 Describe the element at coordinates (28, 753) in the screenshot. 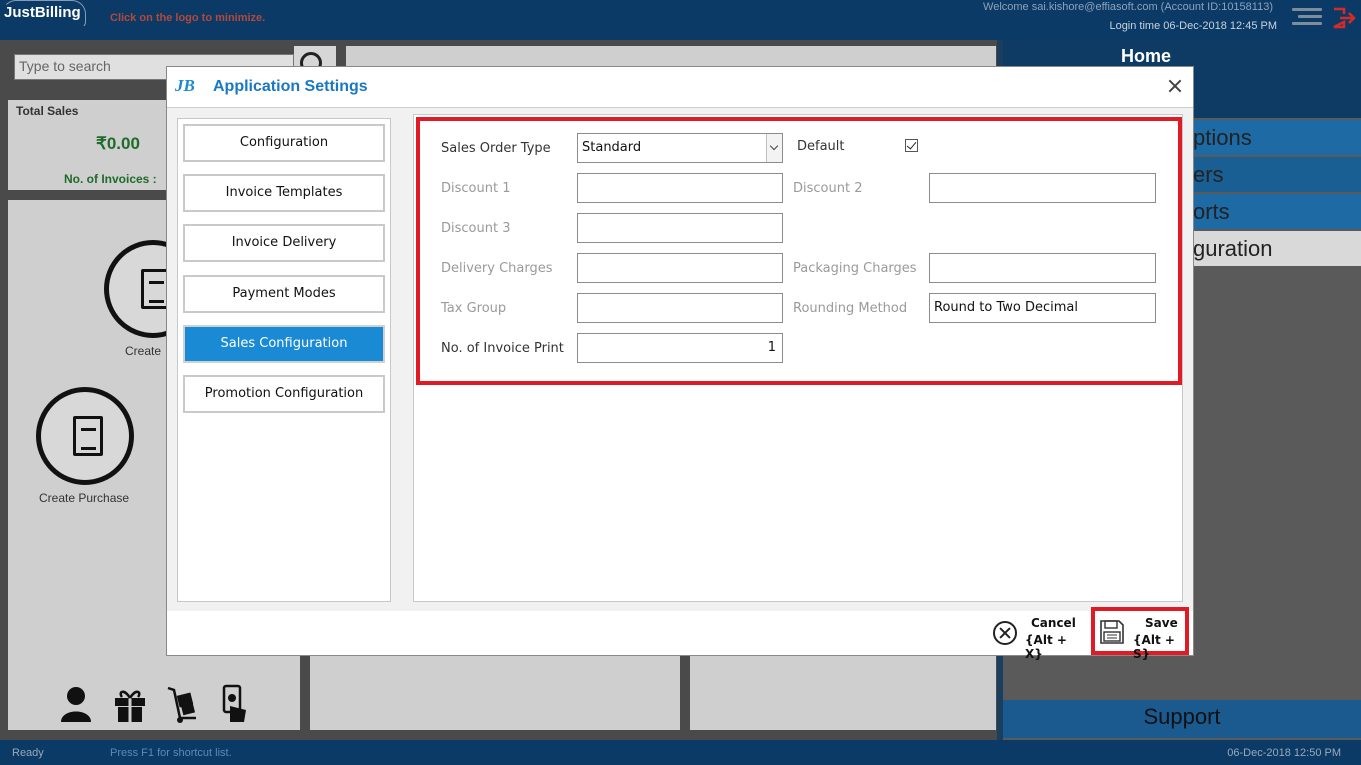

I see `status-ready: Ready` at that location.